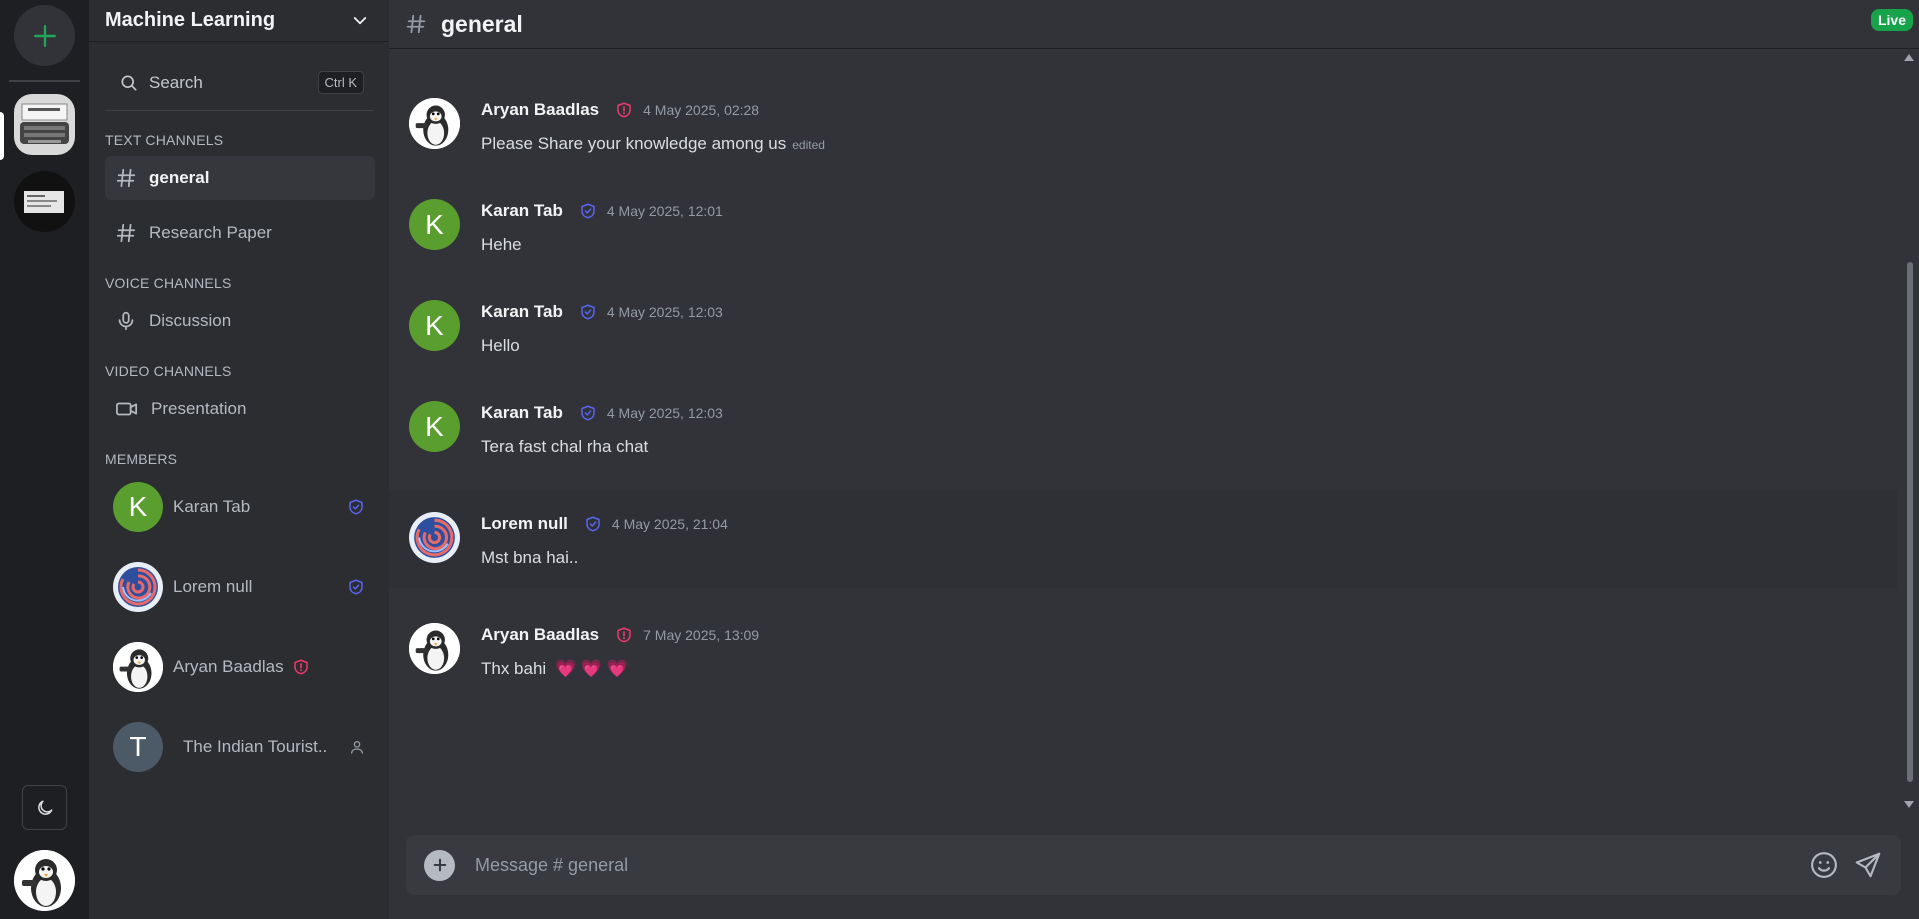 The width and height of the screenshot is (1919, 919). I want to click on member-karan-tab: K Karan Tab, so click(239, 507).